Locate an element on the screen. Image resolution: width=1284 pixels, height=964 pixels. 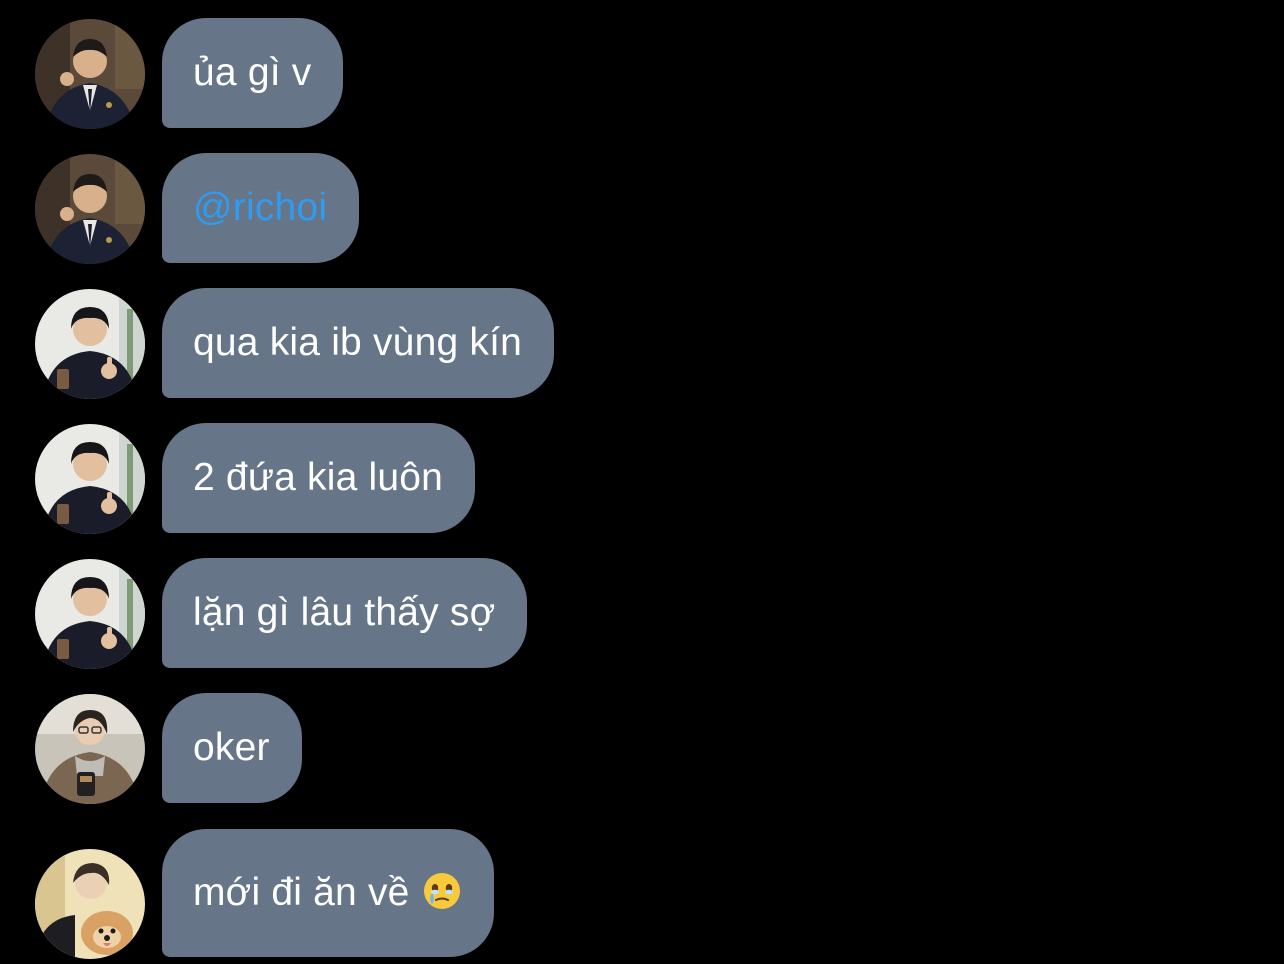
message-row: ủa gì v is located at coordinates (642, 74).